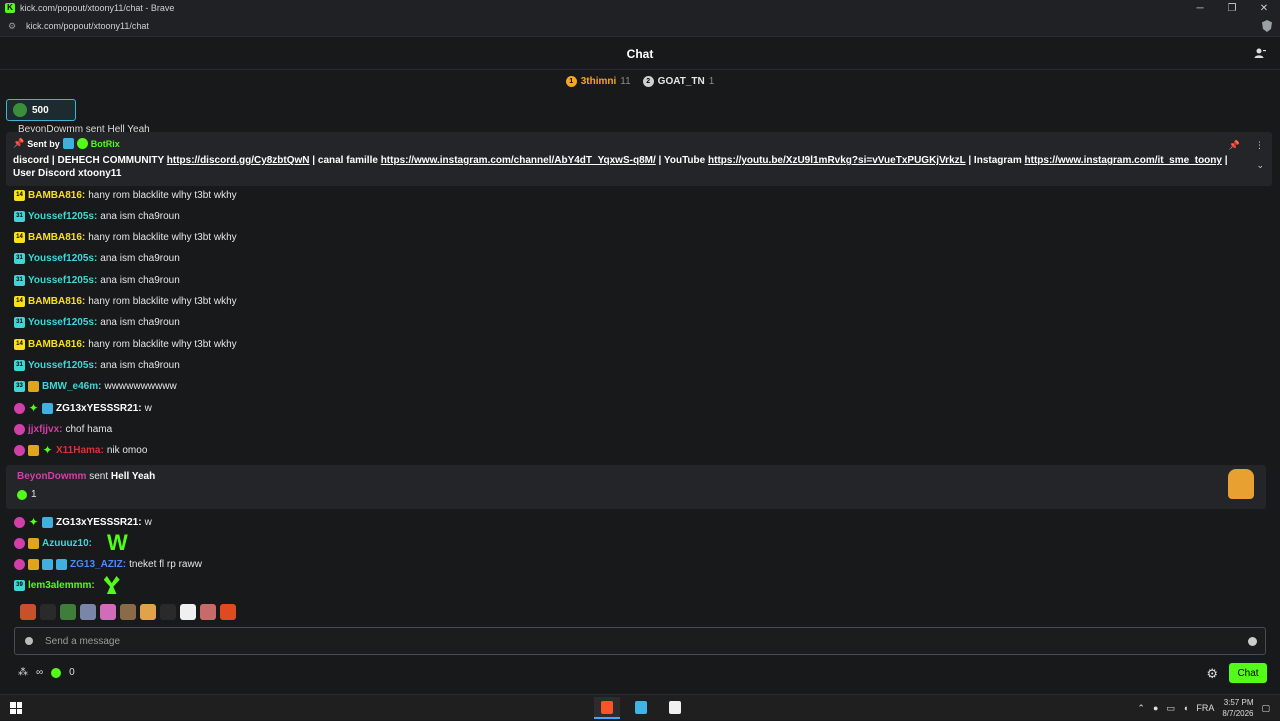 This screenshot has width=1280, height=721. I want to click on subscriber-badge-icon: 14, so click(19, 344).